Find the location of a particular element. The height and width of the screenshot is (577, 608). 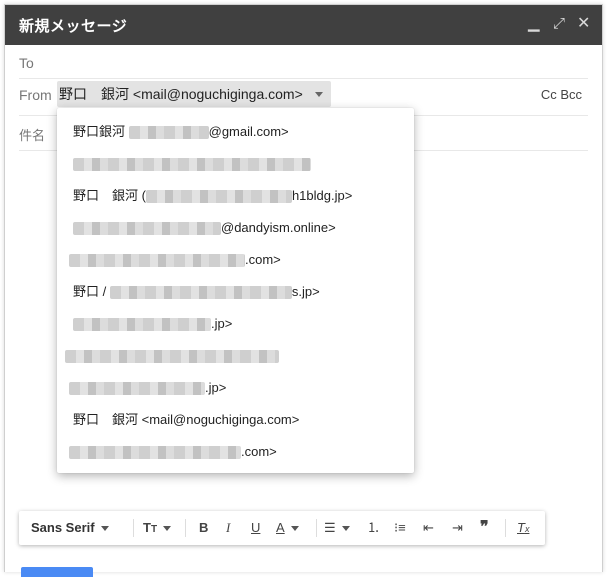

bold-icon: B is located at coordinates (203, 528).